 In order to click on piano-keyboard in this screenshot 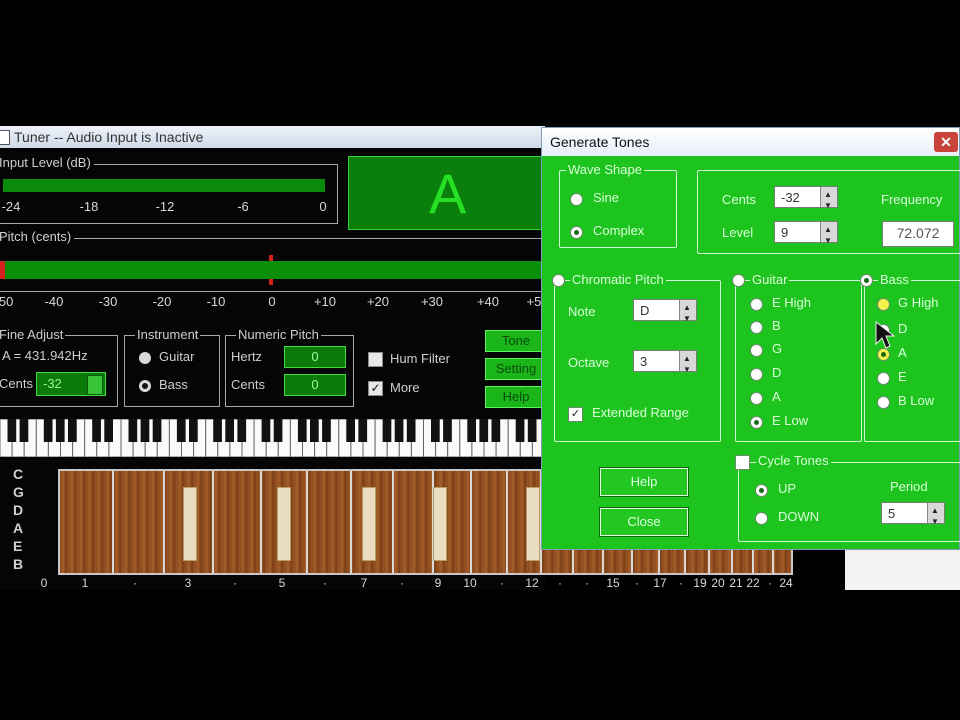, I will do `click(280, 438)`.